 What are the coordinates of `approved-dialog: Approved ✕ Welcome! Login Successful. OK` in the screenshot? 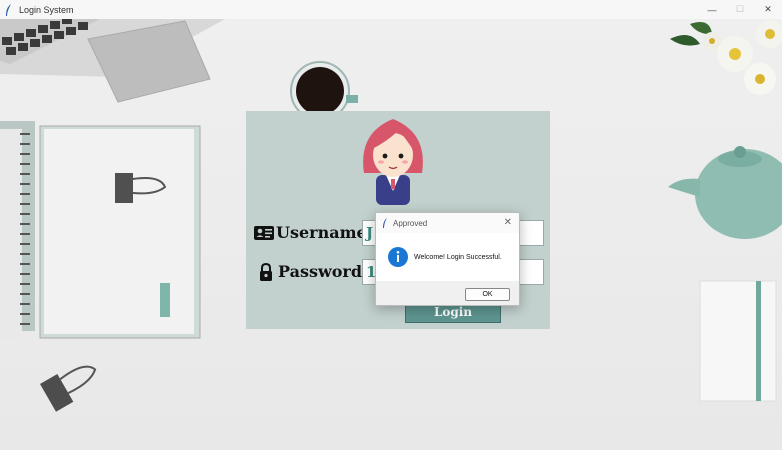 It's located at (447, 259).